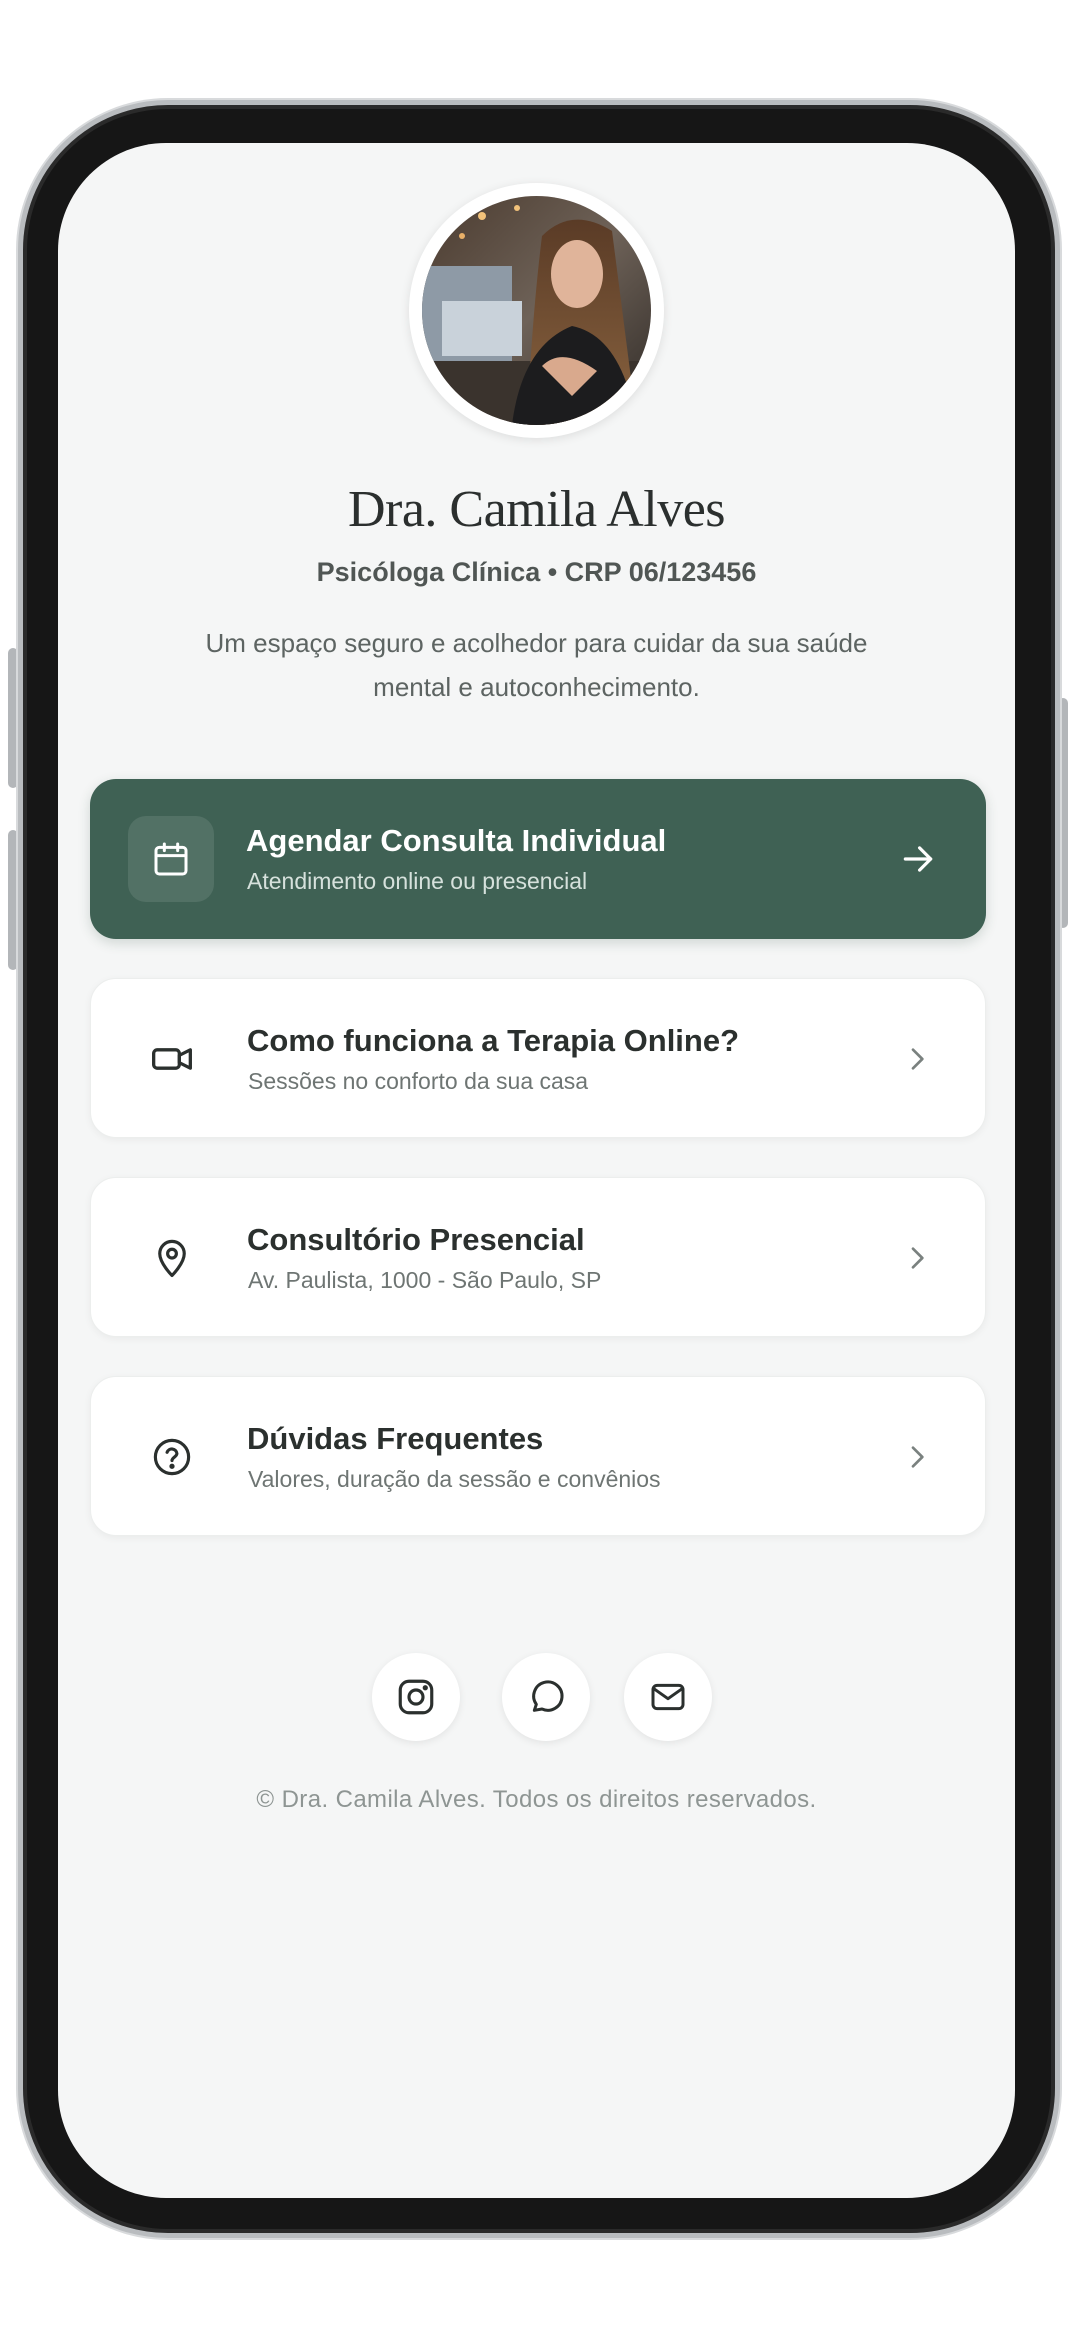 The height and width of the screenshot is (2340, 1080). Describe the element at coordinates (172, 1258) in the screenshot. I see `map-pin-icon` at that location.